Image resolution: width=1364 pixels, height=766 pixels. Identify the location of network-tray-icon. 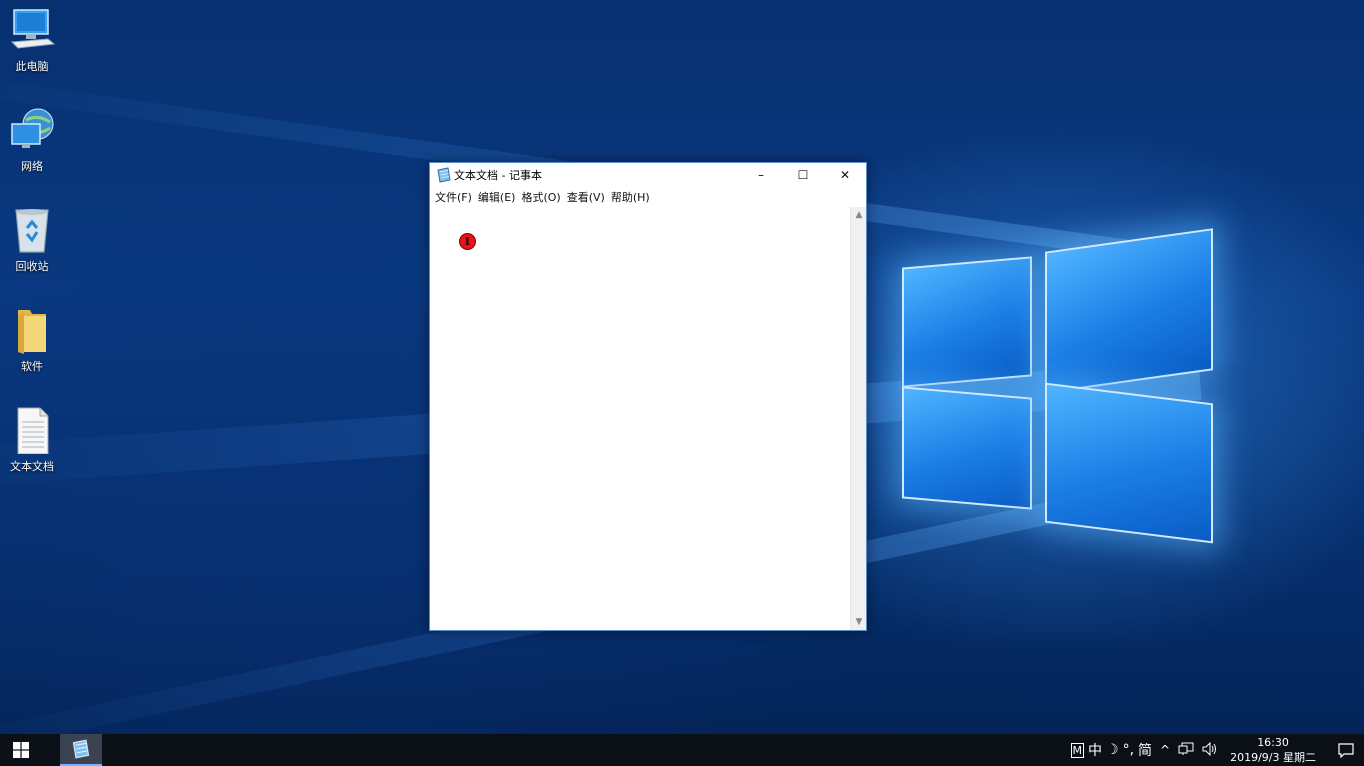
(1186, 750).